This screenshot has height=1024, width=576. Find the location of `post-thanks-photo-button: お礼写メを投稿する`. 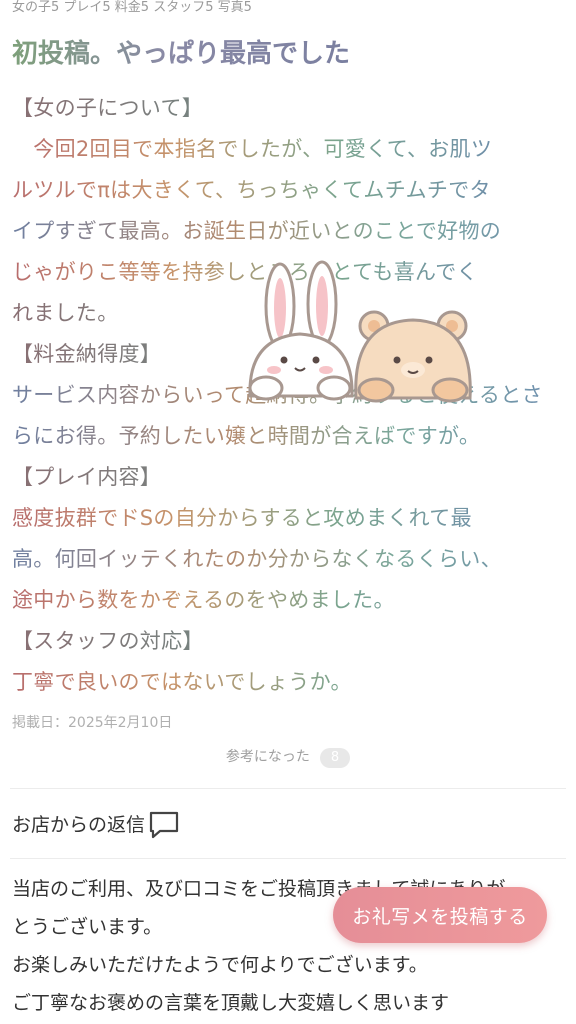

post-thanks-photo-button: お礼写メを投稿する is located at coordinates (440, 915).